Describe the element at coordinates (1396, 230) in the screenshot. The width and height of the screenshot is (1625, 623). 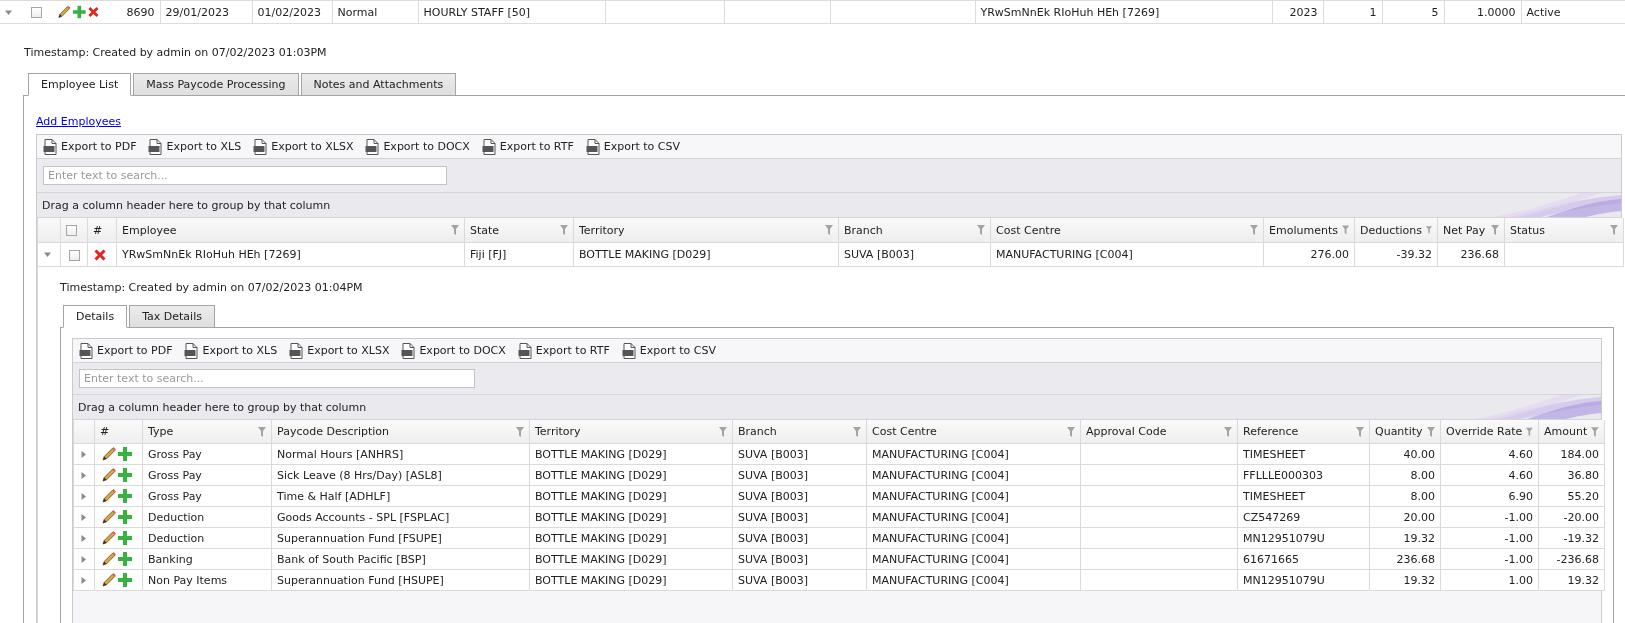
I see `column-header: Deductions` at that location.